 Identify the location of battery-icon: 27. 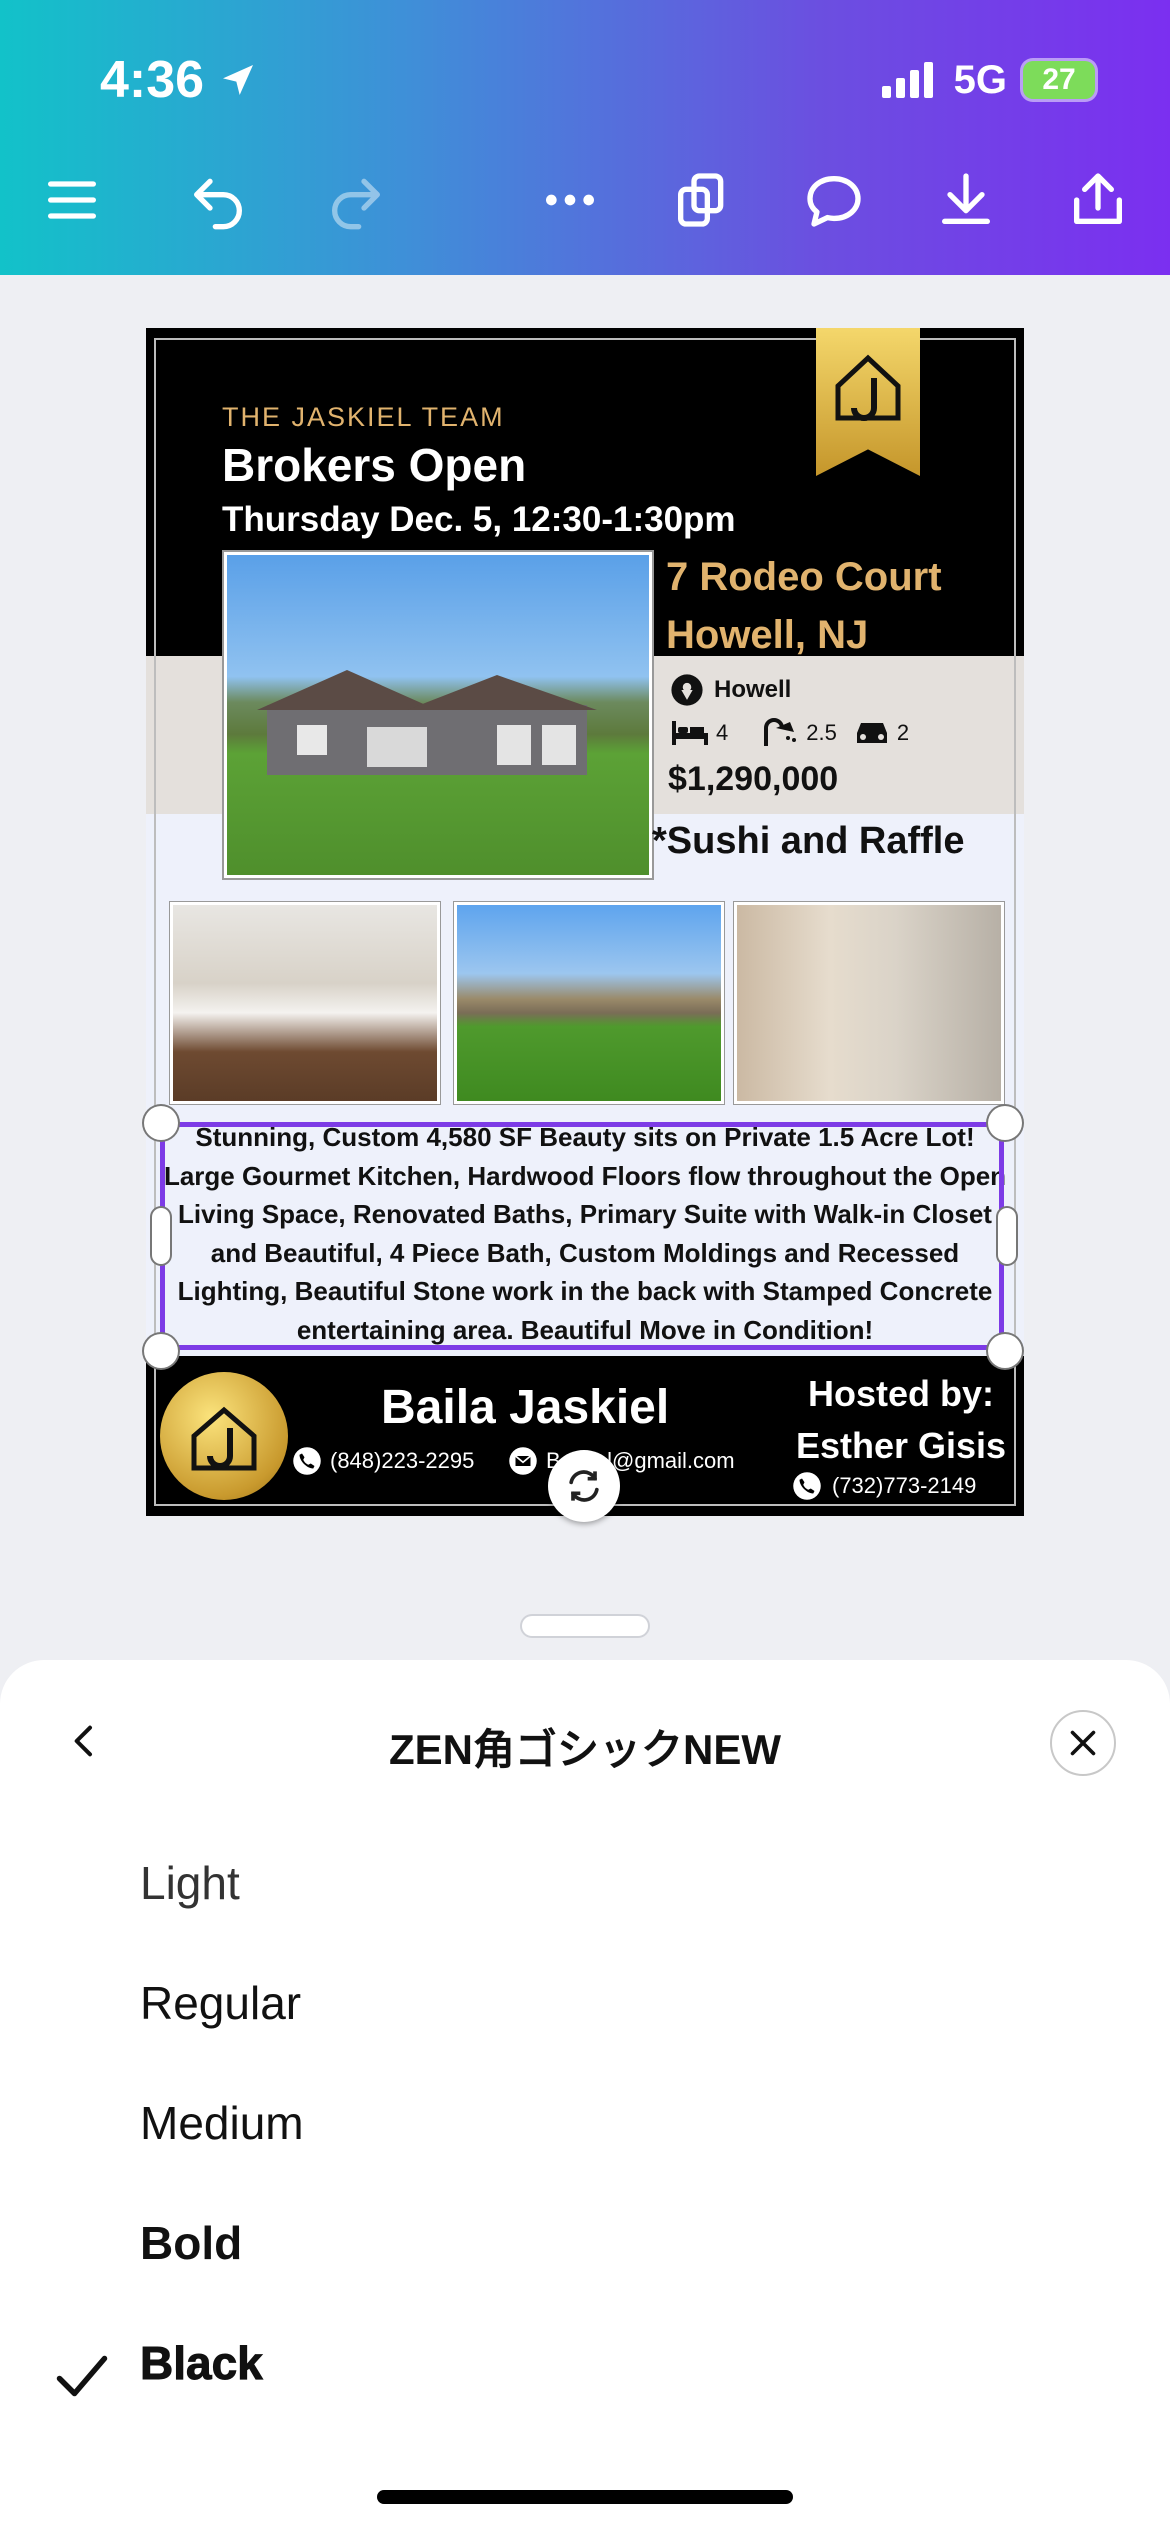
(1059, 80).